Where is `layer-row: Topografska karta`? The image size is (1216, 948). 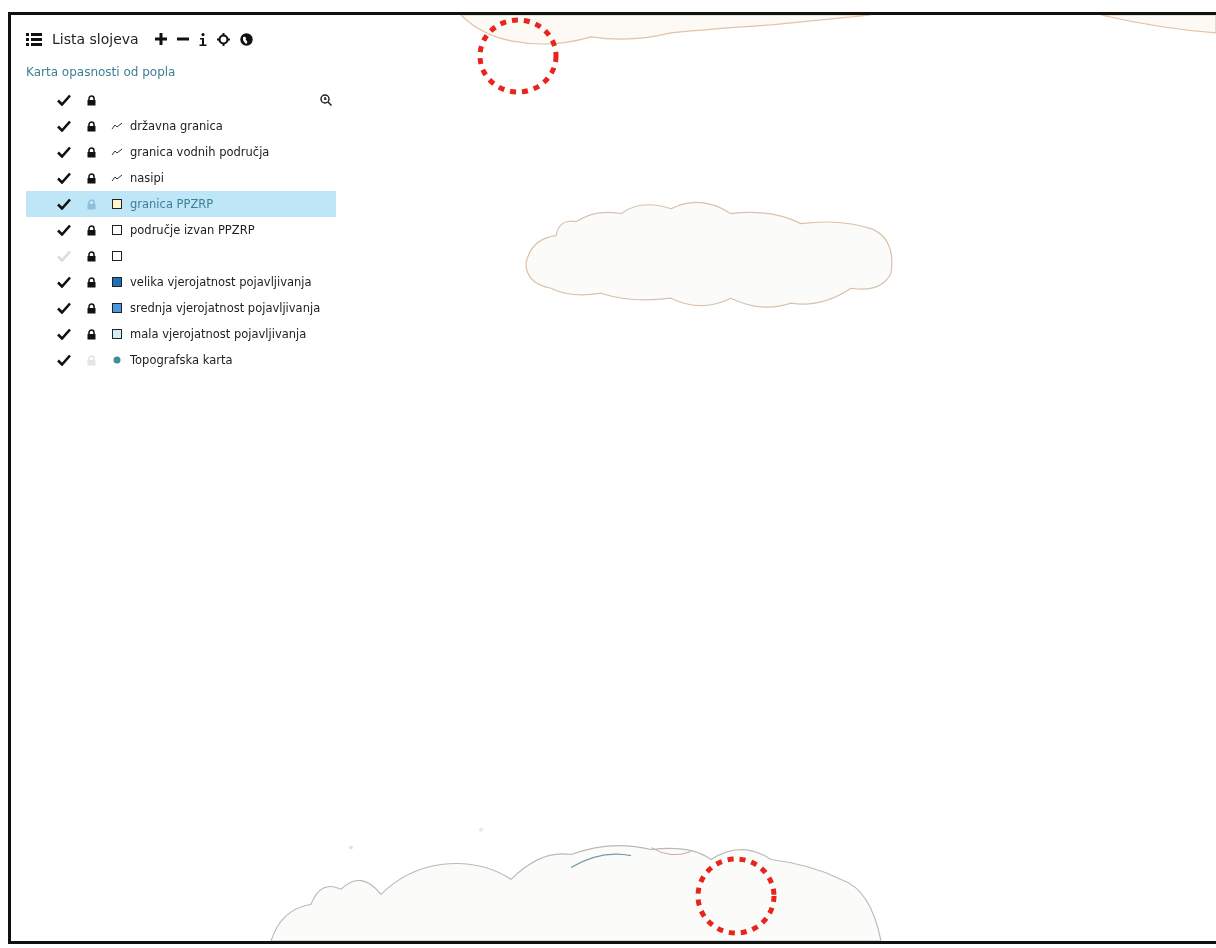
layer-row: Topografska karta is located at coordinates (181, 360).